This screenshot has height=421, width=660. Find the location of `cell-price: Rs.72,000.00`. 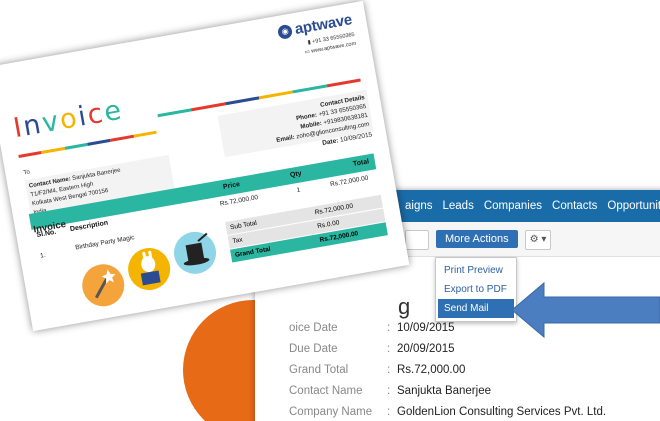

cell-price: Rs.72,000.00 is located at coordinates (239, 201).